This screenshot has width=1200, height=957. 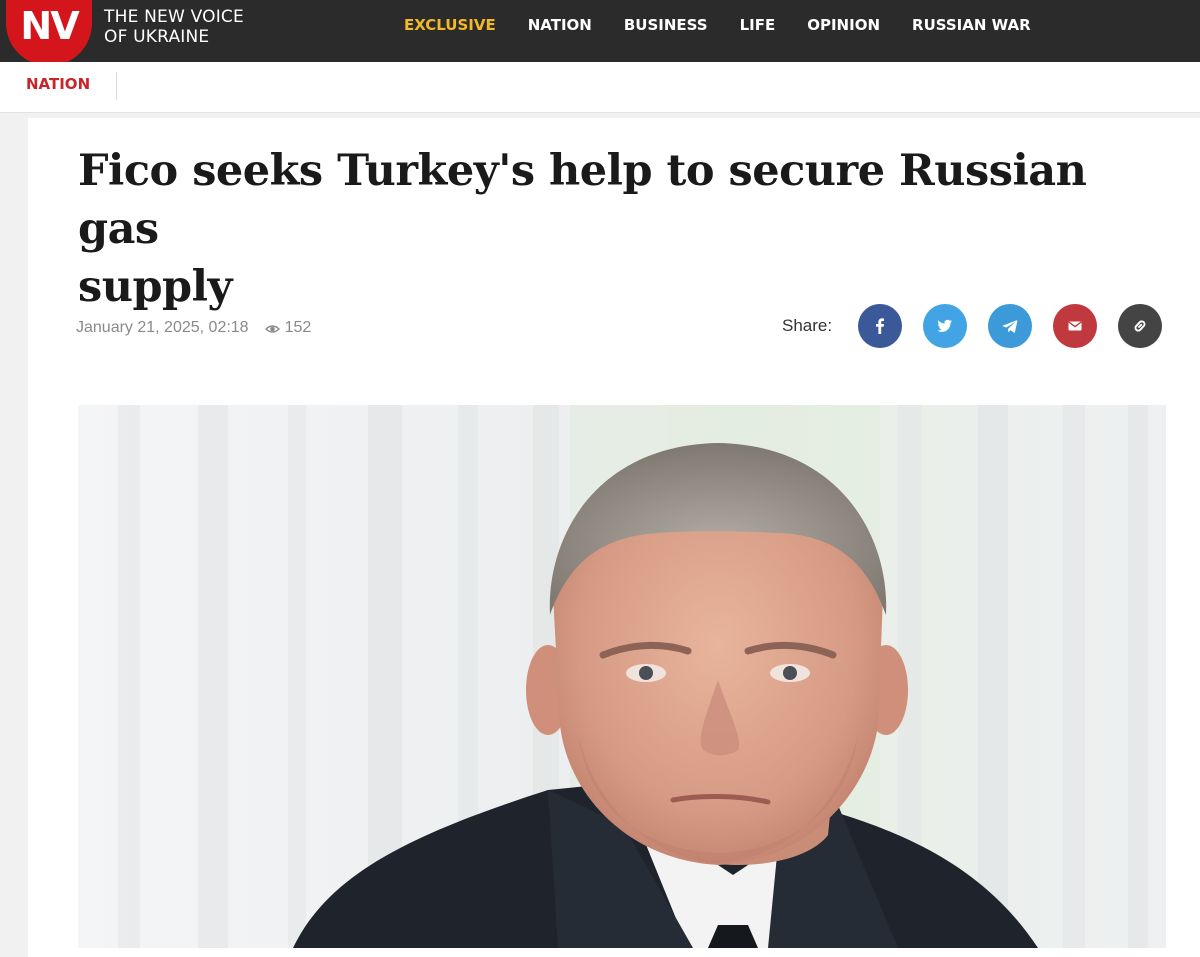 I want to click on nav-item-business: BUSINESS, so click(x=666, y=25).